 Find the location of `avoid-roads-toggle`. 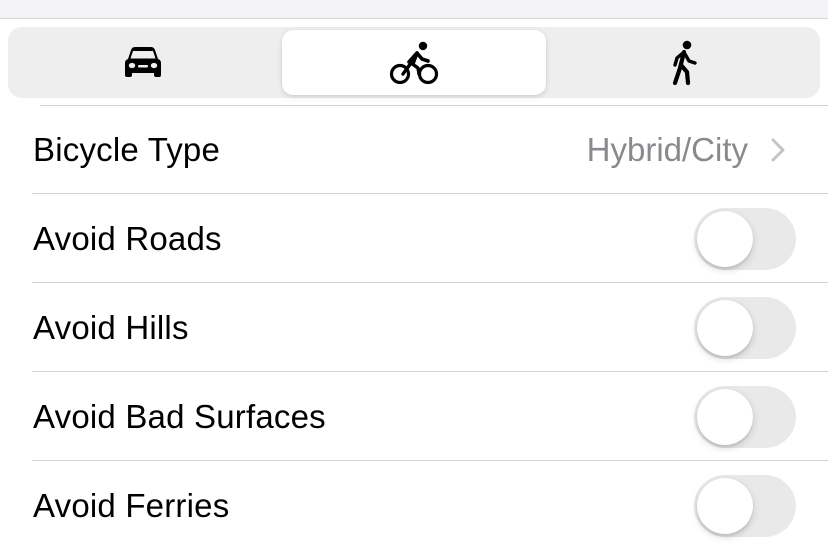

avoid-roads-toggle is located at coordinates (745, 238).